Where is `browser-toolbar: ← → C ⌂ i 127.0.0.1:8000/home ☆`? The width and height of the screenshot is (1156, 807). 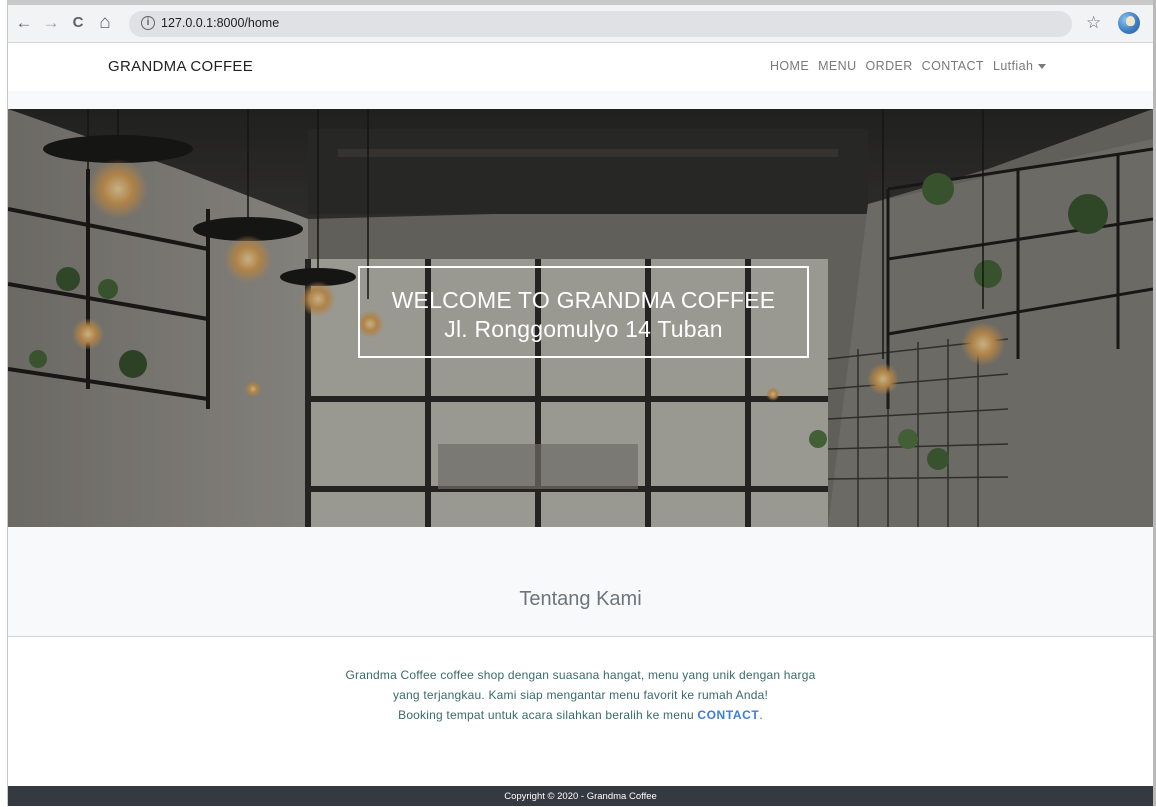
browser-toolbar: ← → C ⌂ i 127.0.0.1:8000/home ☆ is located at coordinates (580, 24).